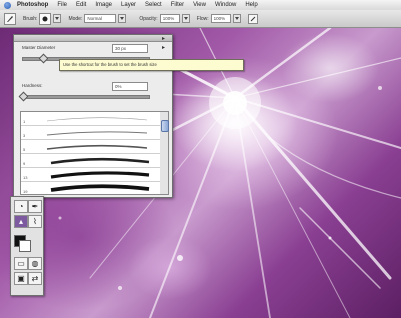 This screenshot has height=318, width=401. I want to click on background-color-swatch, so click(25, 246).